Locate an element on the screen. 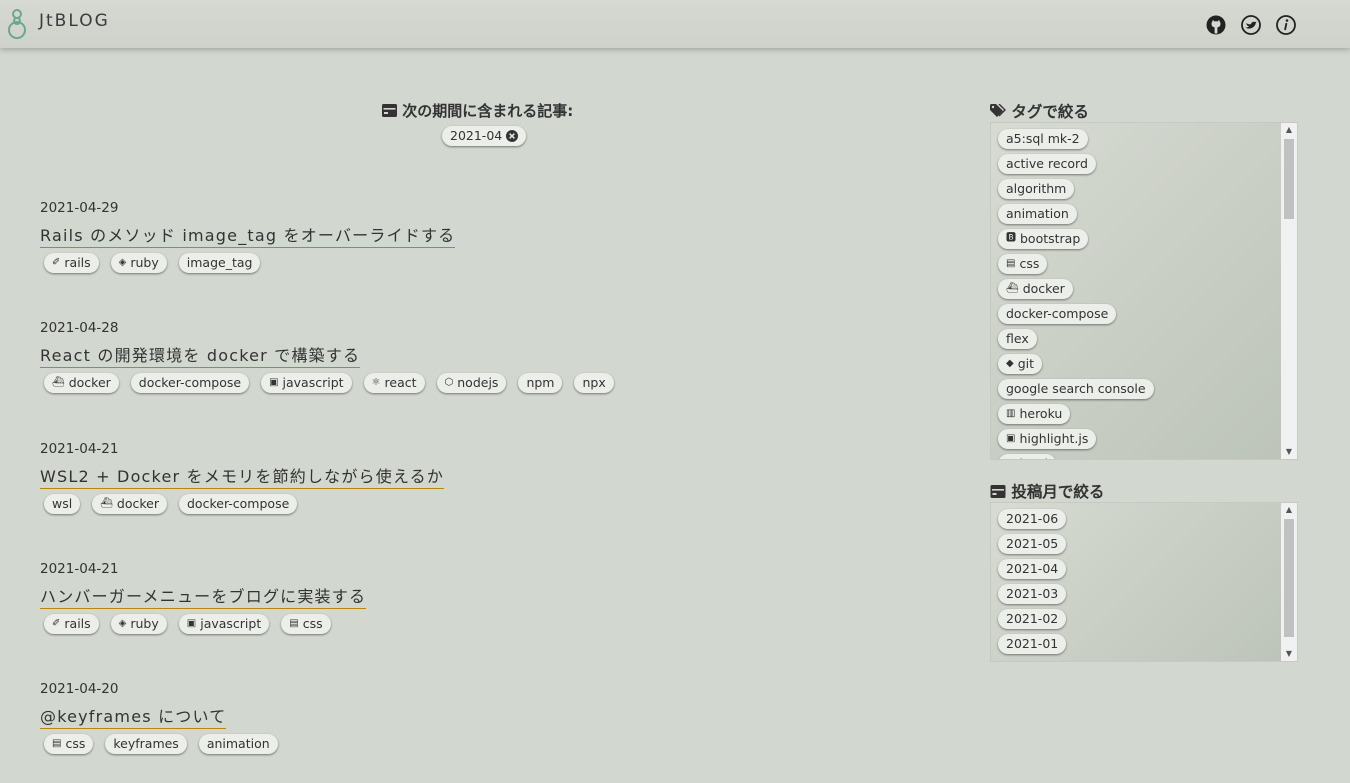 Image resolution: width=1350 pixels, height=783 pixels. month-chip: 2021-03 is located at coordinates (1032, 594).